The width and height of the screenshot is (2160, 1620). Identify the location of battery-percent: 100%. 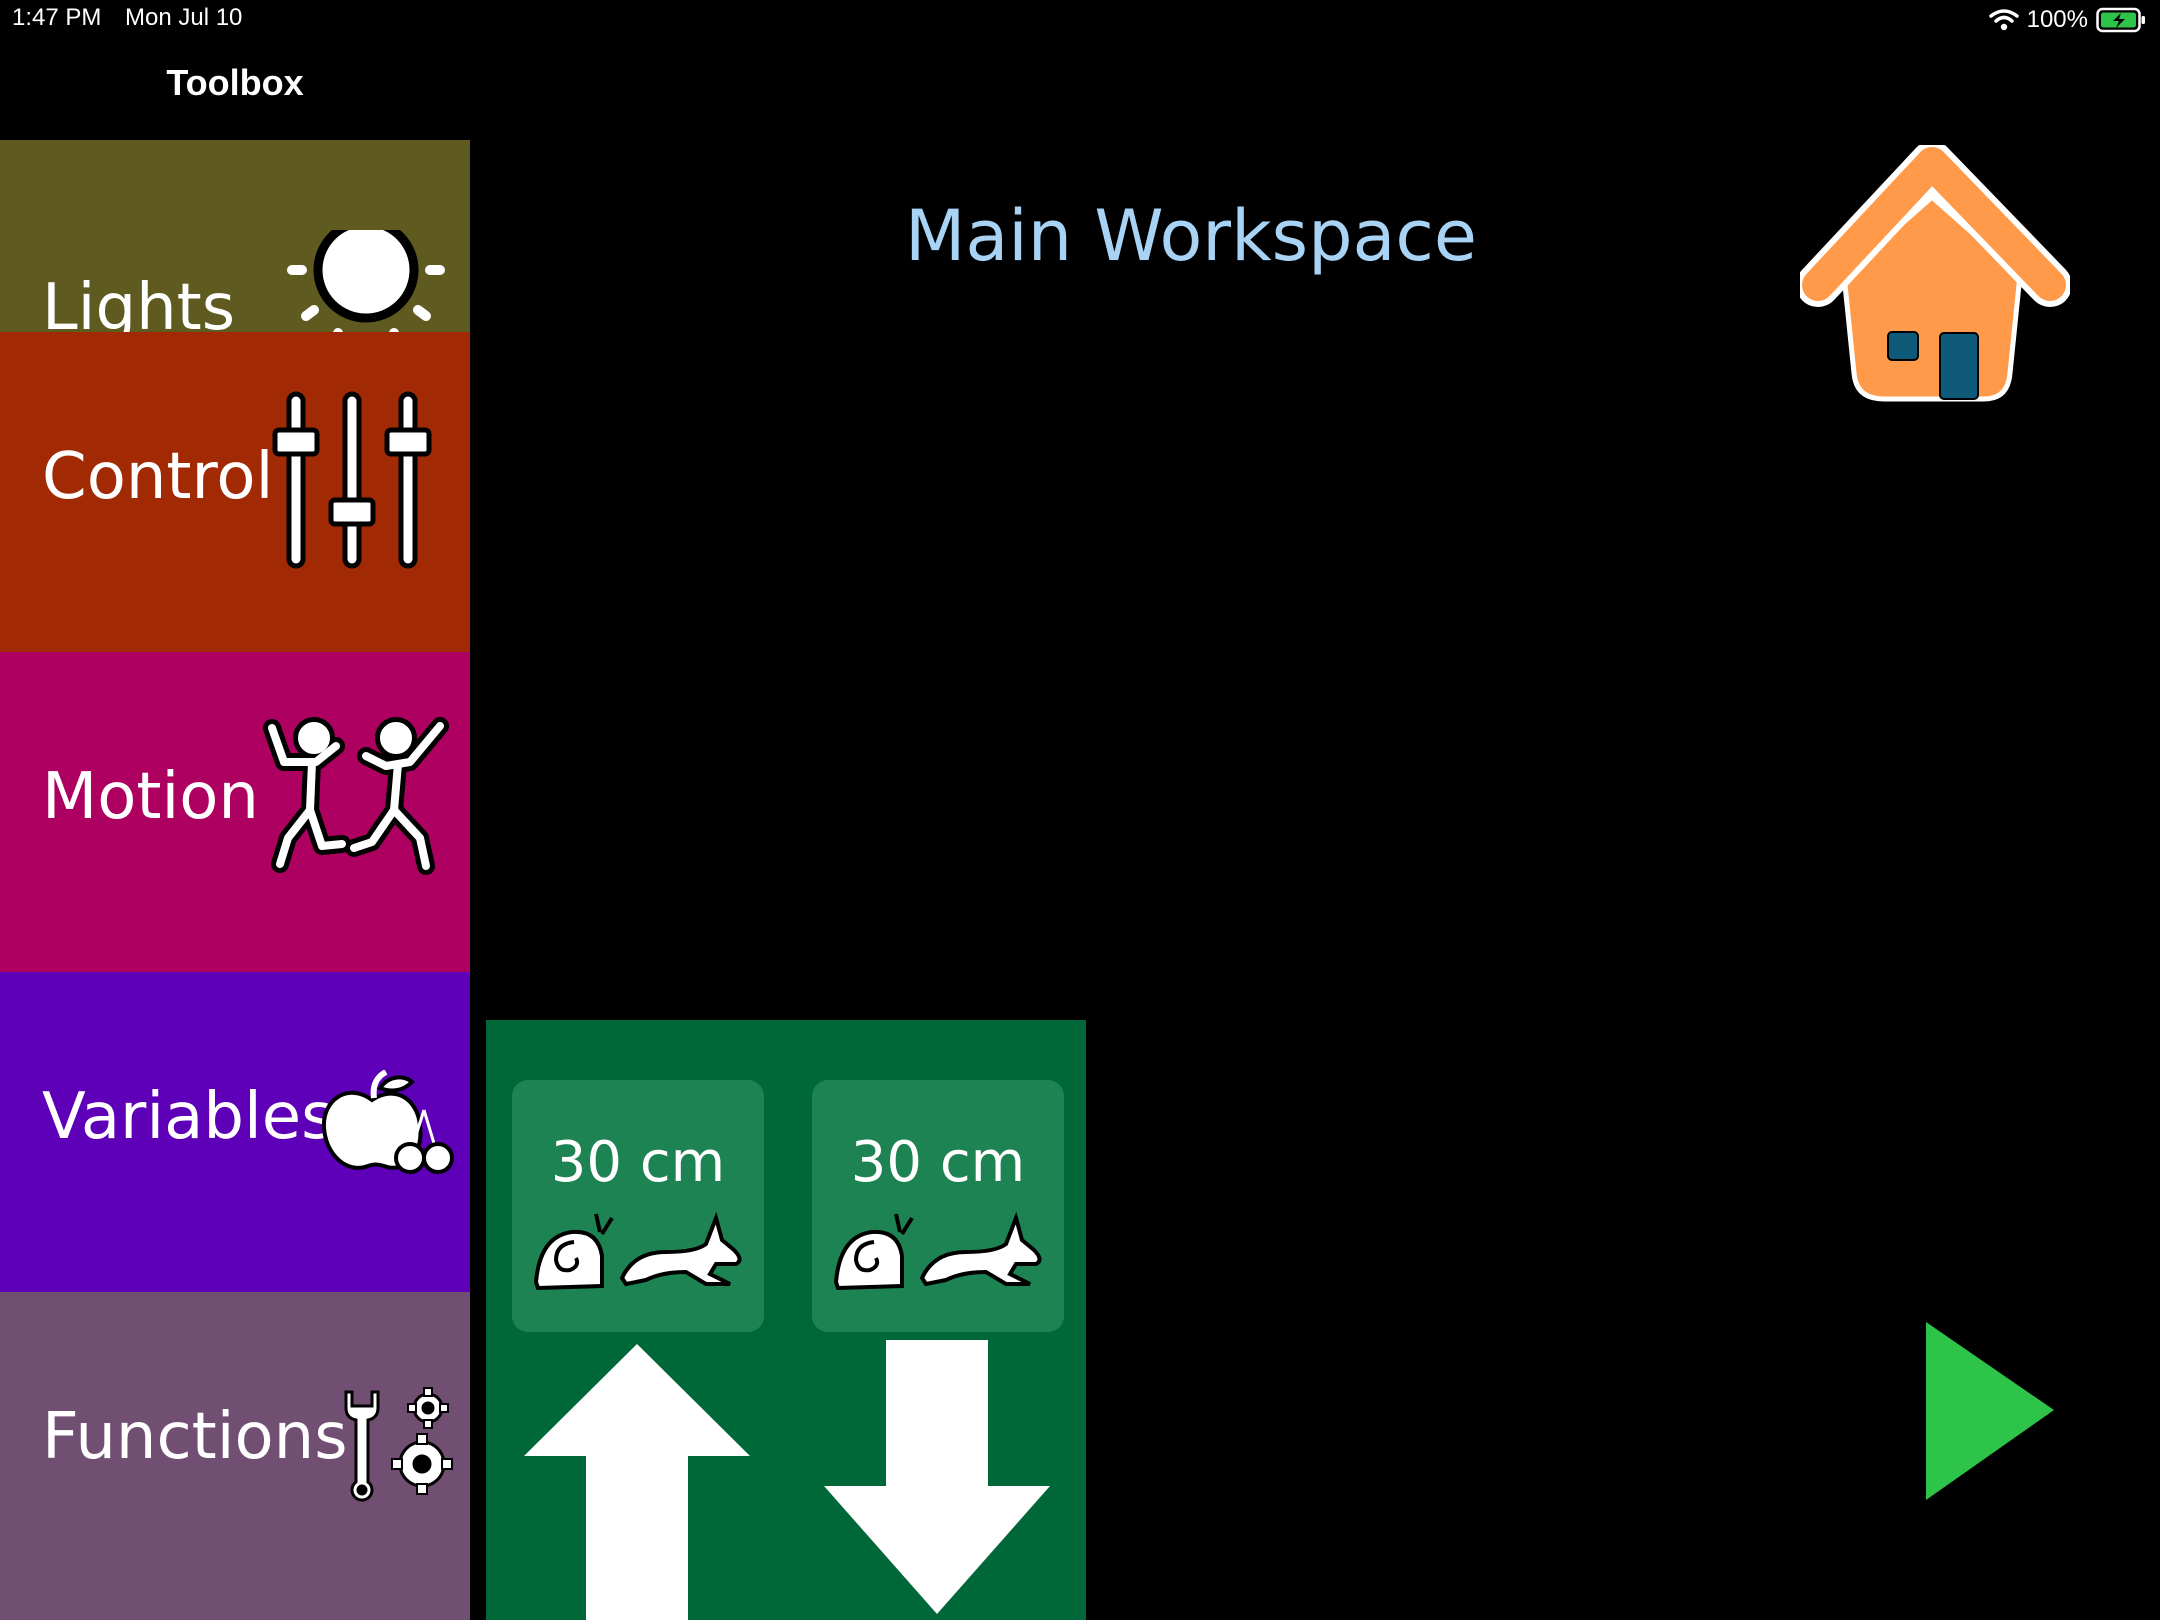
(2057, 19).